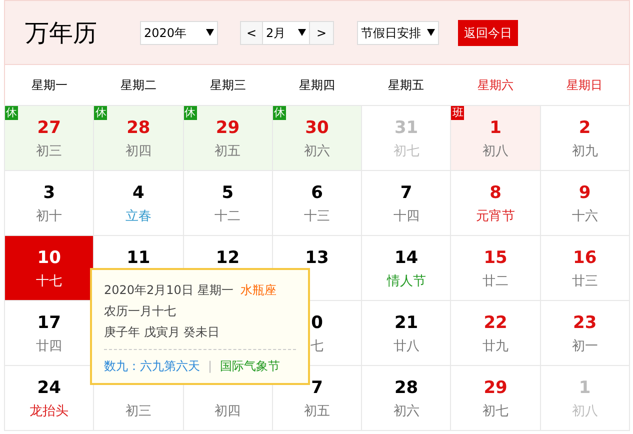  I want to click on weekday-label: 星期日, so click(584, 85).